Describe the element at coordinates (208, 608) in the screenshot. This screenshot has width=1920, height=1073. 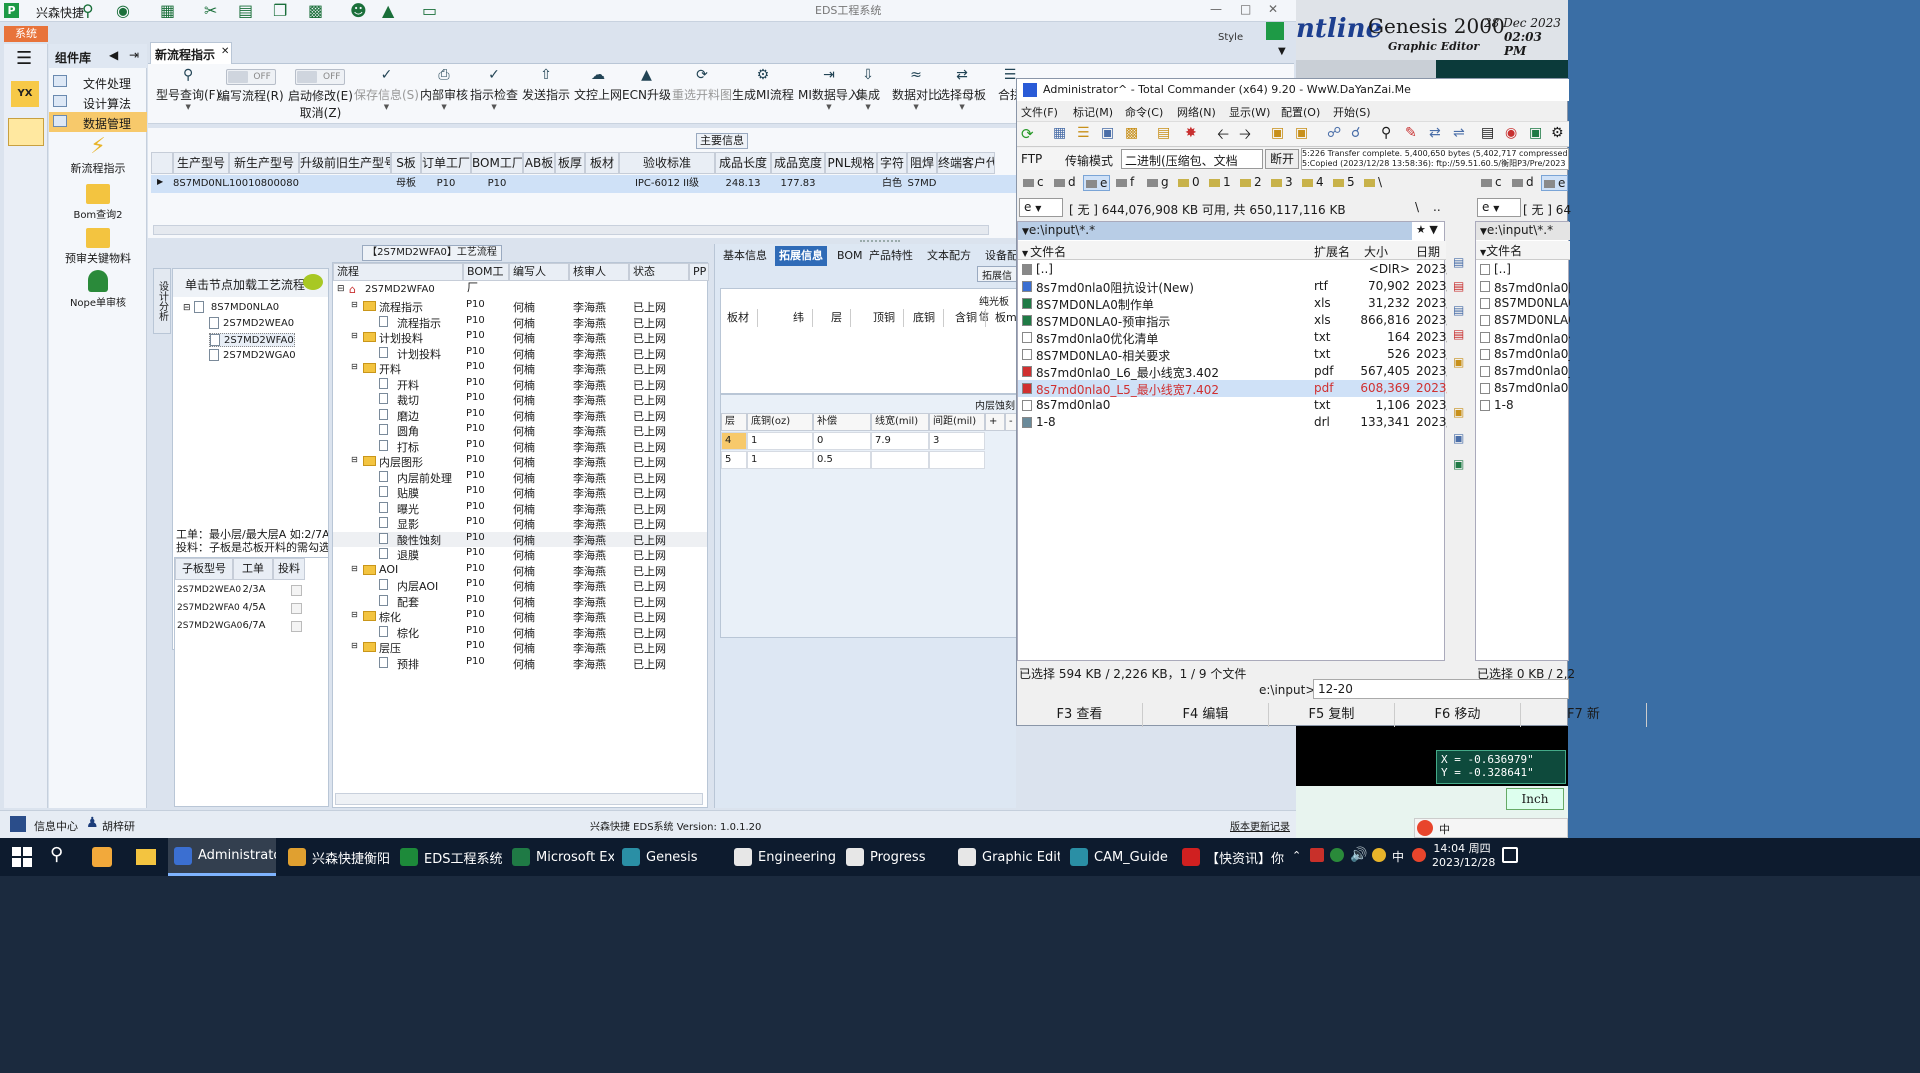
I see `sub-table-cell: 2S7MD2WFA0` at that location.